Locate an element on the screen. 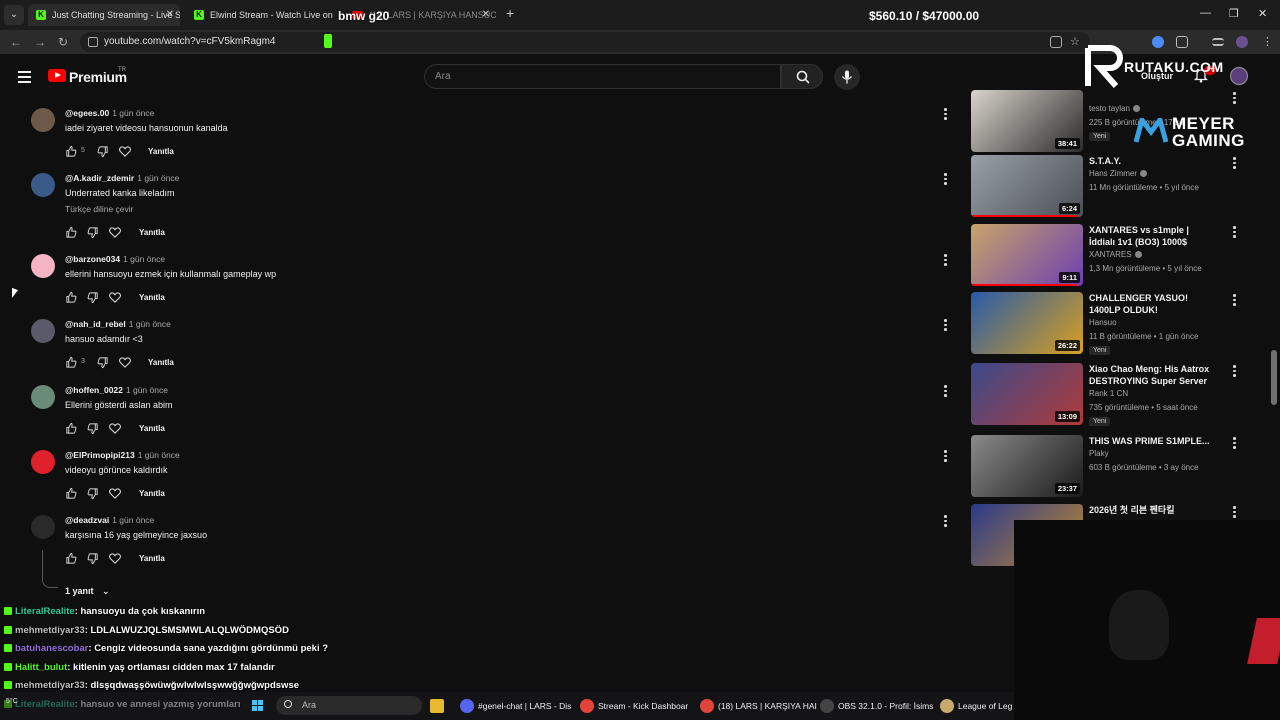  video-thumbnail: 13:09 is located at coordinates (1027, 394).